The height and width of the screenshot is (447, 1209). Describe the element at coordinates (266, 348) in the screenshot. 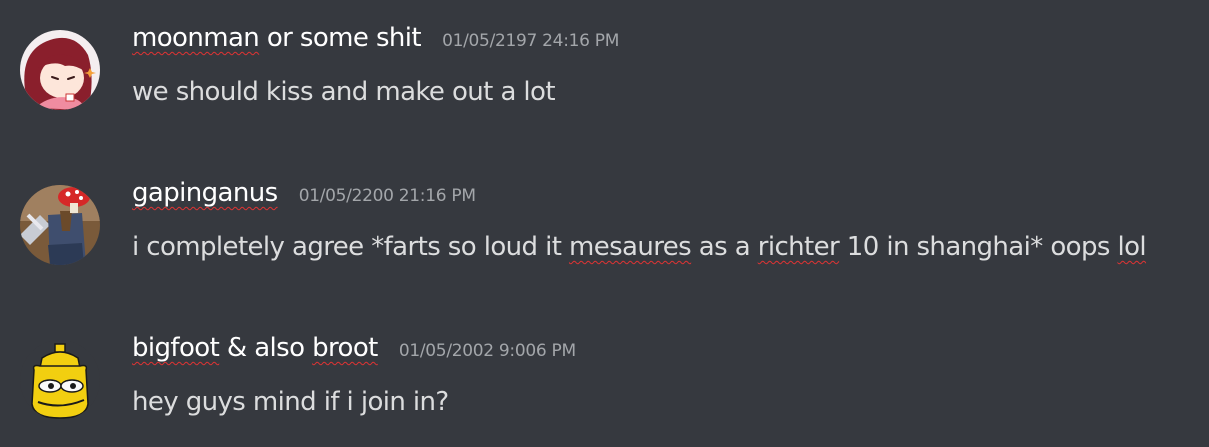

I see `username-word: & also` at that location.